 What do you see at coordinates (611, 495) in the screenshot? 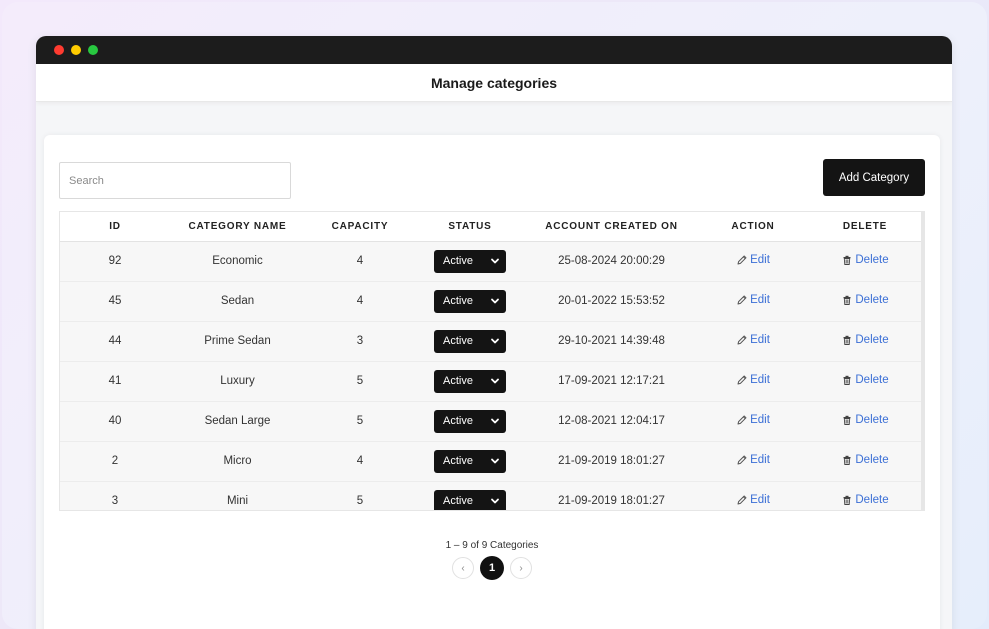
I see `cell-created-on: 21-09-2019 18:01:27` at bounding box center [611, 495].